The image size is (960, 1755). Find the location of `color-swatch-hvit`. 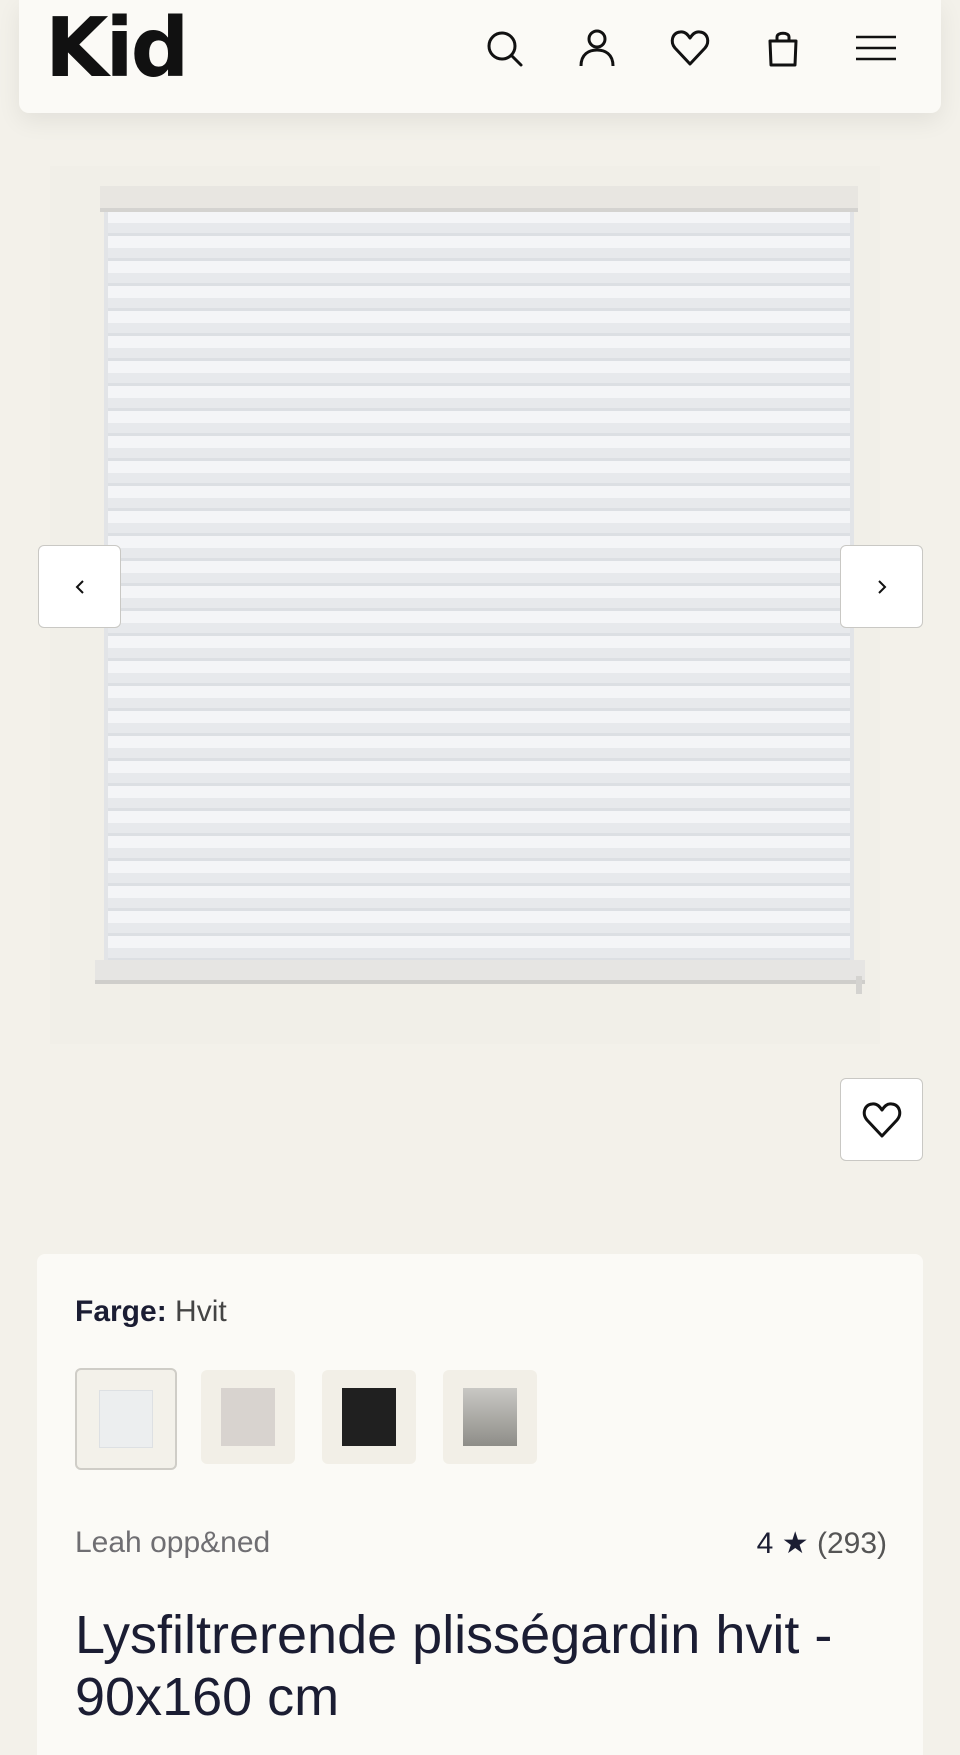

color-swatch-hvit is located at coordinates (126, 1419).